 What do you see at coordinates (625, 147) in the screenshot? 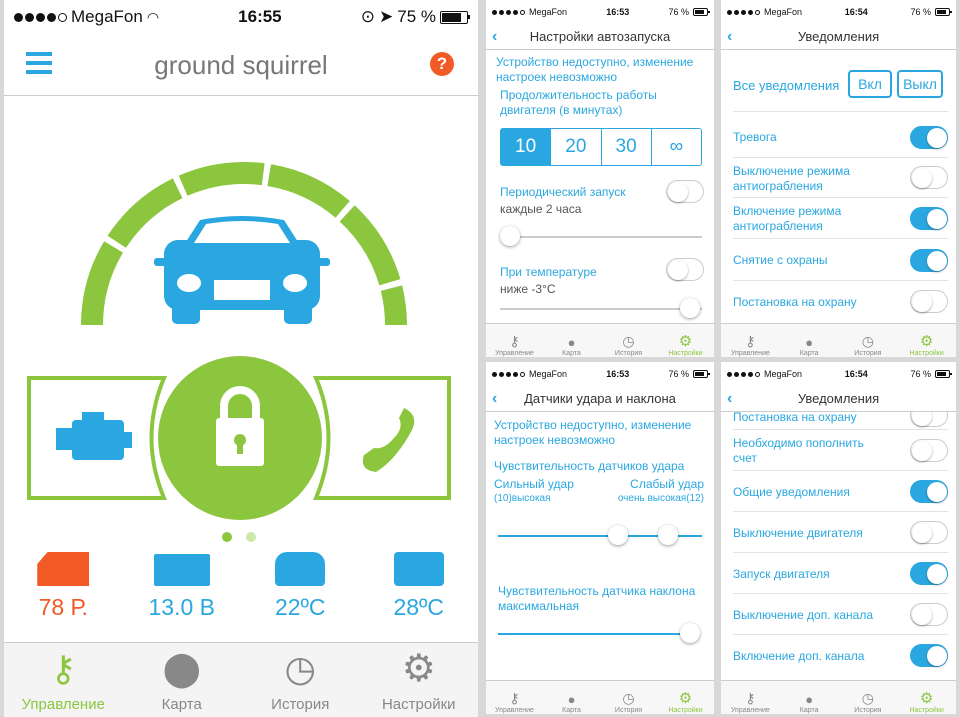
I see `duration-30: 30` at bounding box center [625, 147].